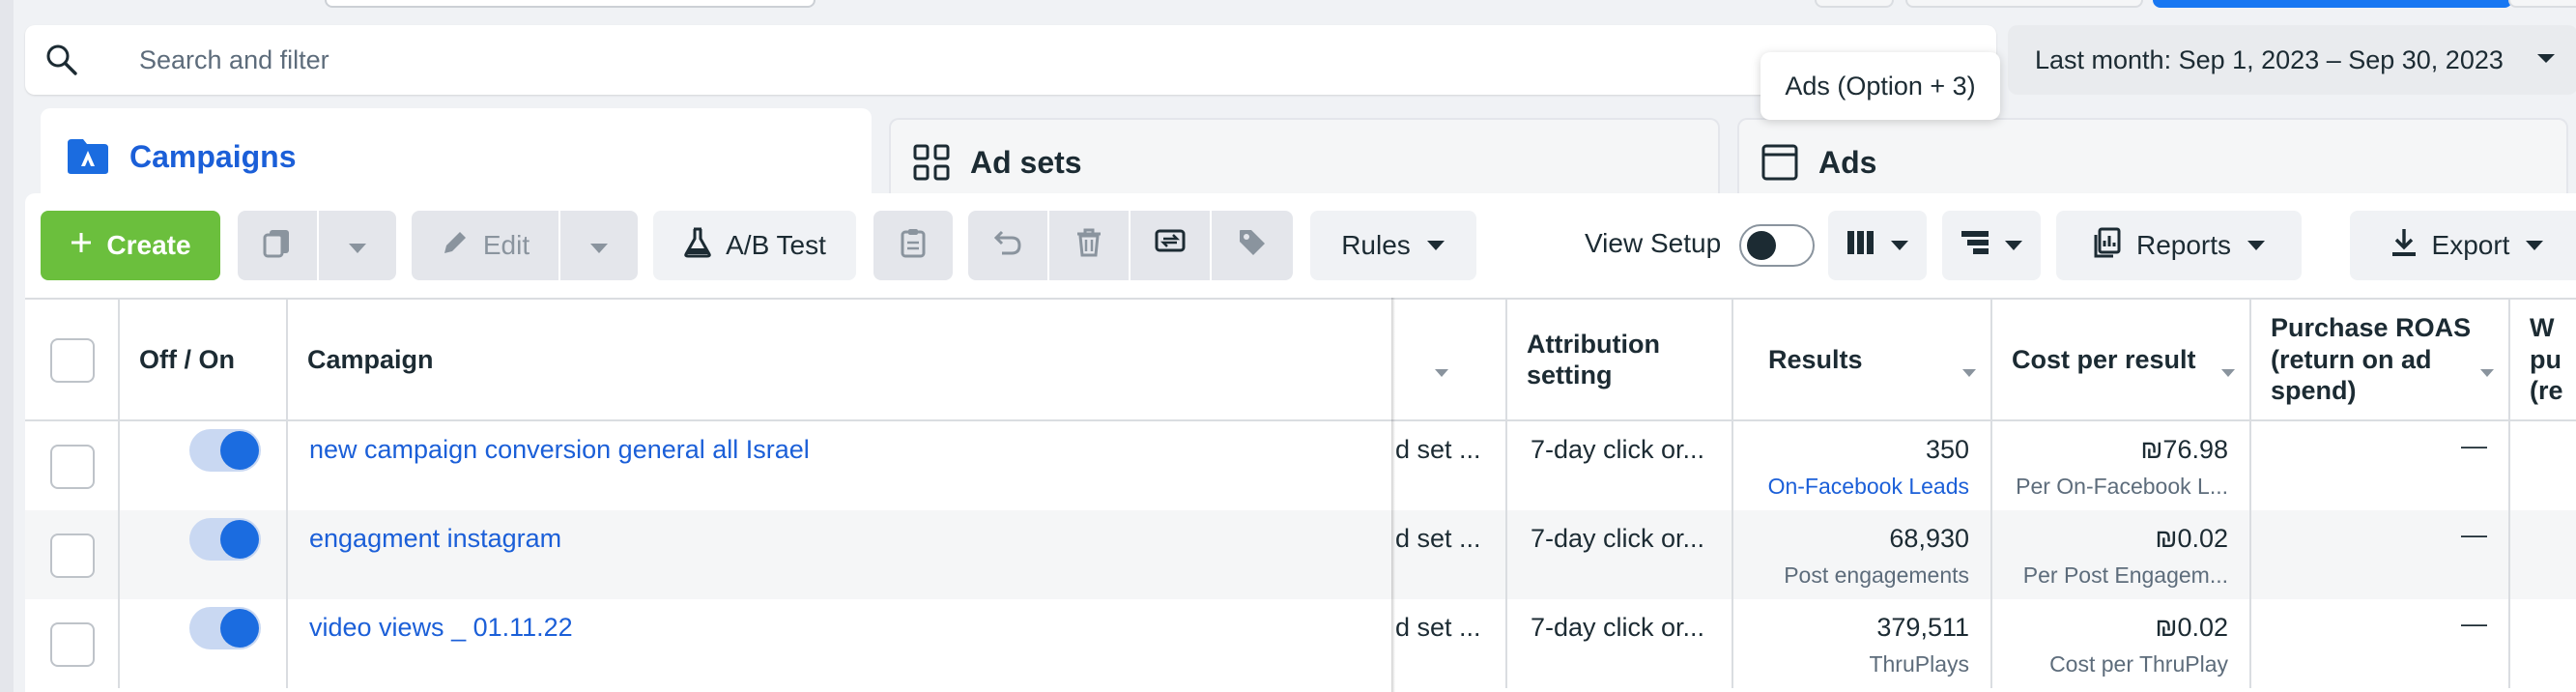  Describe the element at coordinates (1923, 628) in the screenshot. I see `results-value: 379,511` at that location.